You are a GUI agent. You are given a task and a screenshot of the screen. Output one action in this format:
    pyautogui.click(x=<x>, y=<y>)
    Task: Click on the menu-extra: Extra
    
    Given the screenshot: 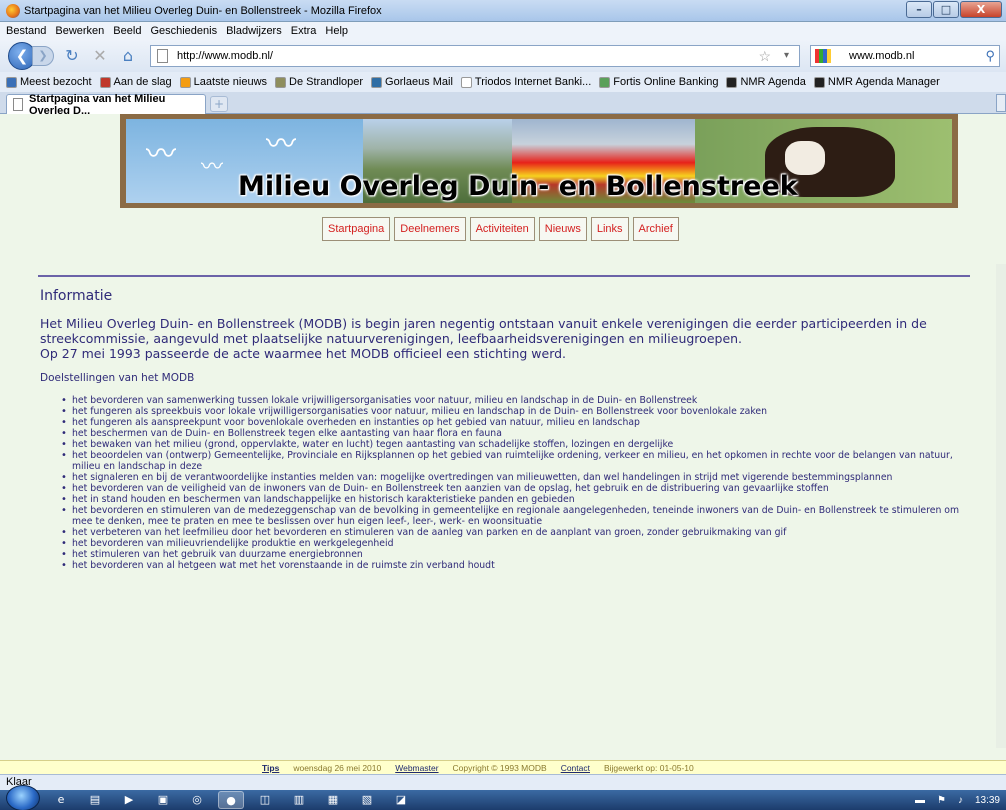 What is the action you would take?
    pyautogui.click(x=304, y=31)
    